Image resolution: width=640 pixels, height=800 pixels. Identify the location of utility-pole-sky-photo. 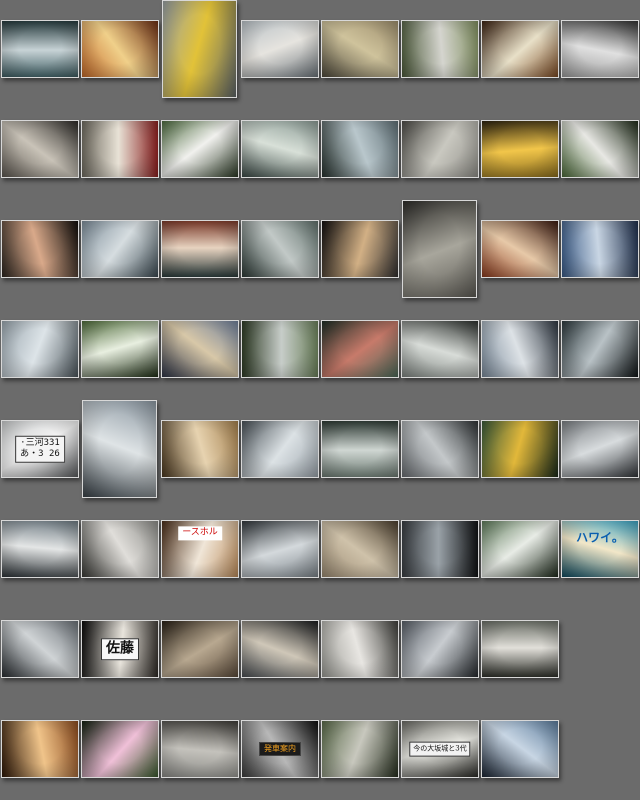
(40, 349).